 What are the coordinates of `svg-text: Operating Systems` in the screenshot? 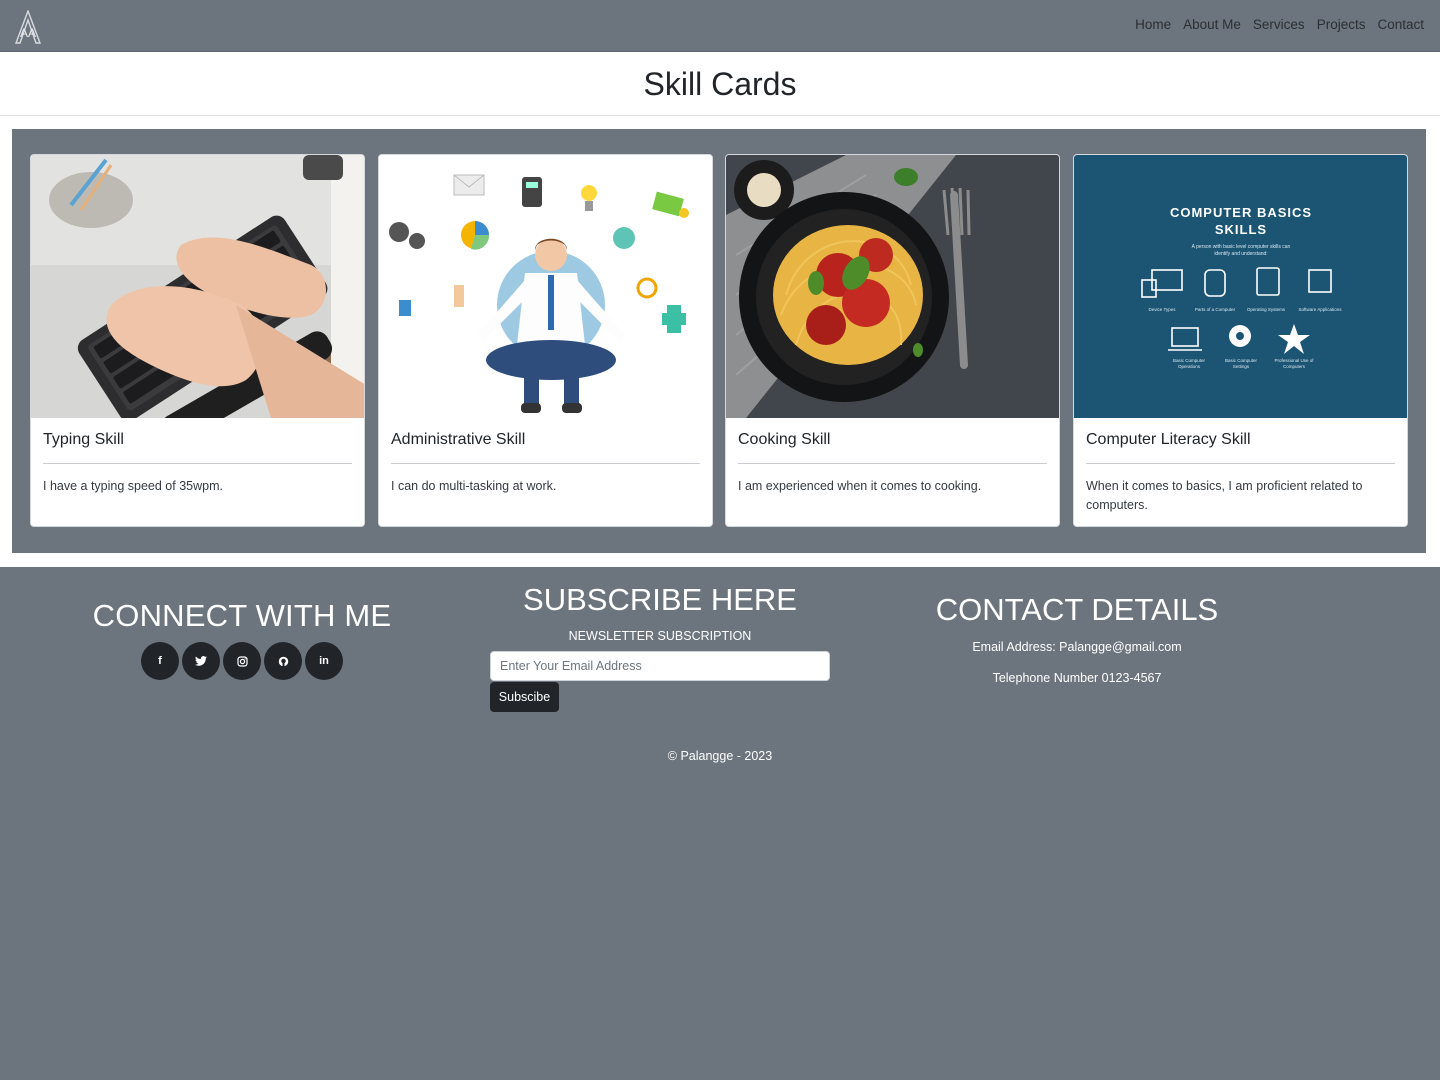 It's located at (1266, 309).